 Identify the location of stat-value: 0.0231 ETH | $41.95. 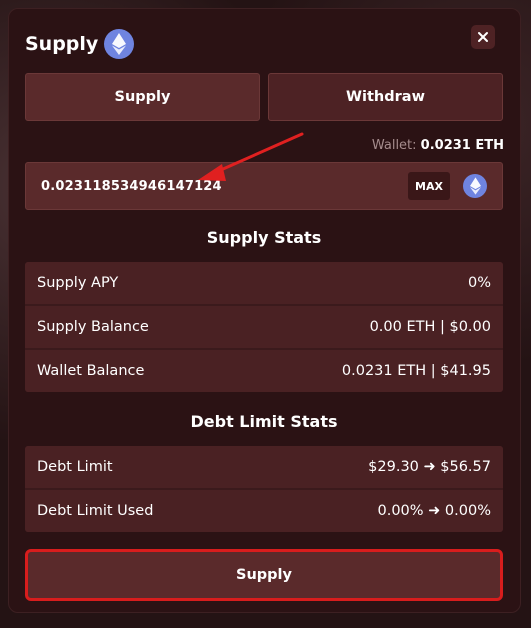
(416, 371).